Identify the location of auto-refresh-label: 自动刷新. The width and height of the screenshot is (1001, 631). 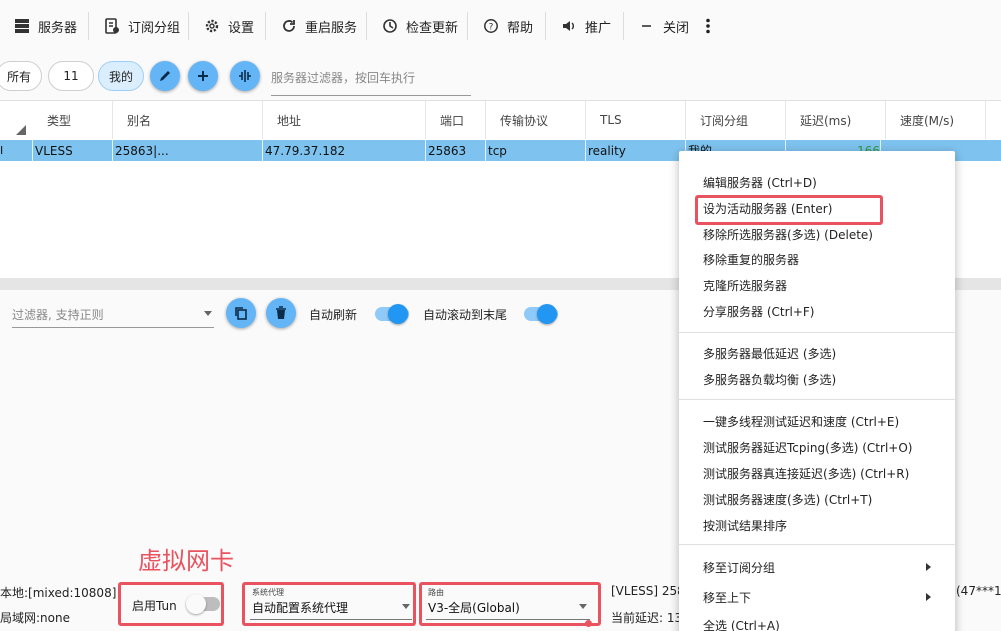
(333, 315).